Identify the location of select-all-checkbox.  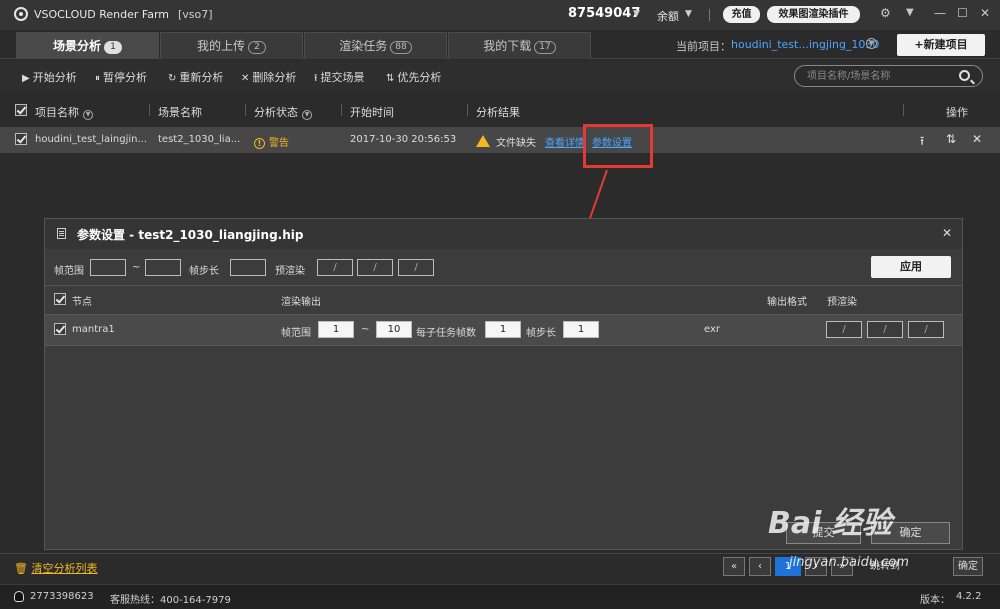
(21, 110).